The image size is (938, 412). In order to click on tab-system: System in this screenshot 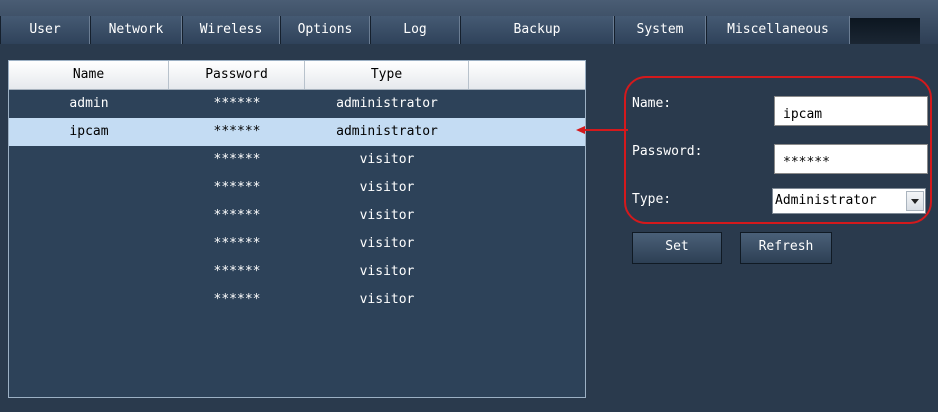, I will do `click(660, 30)`.